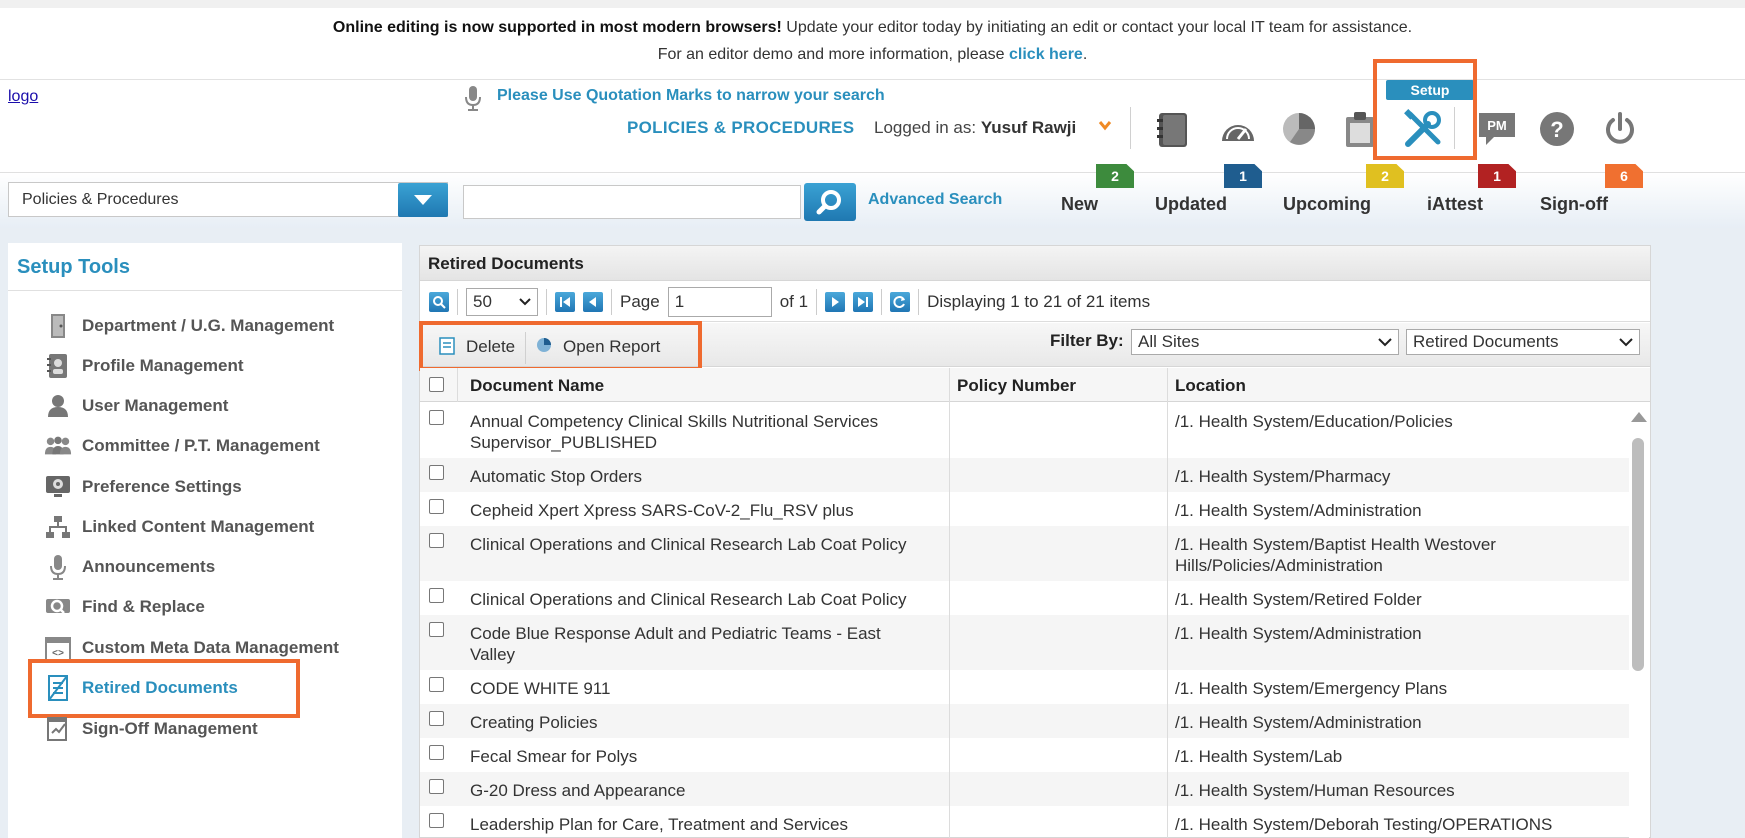 This screenshot has width=1745, height=838. What do you see at coordinates (143, 487) in the screenshot?
I see `sidebar-item-preference-settings: Preference Settings` at bounding box center [143, 487].